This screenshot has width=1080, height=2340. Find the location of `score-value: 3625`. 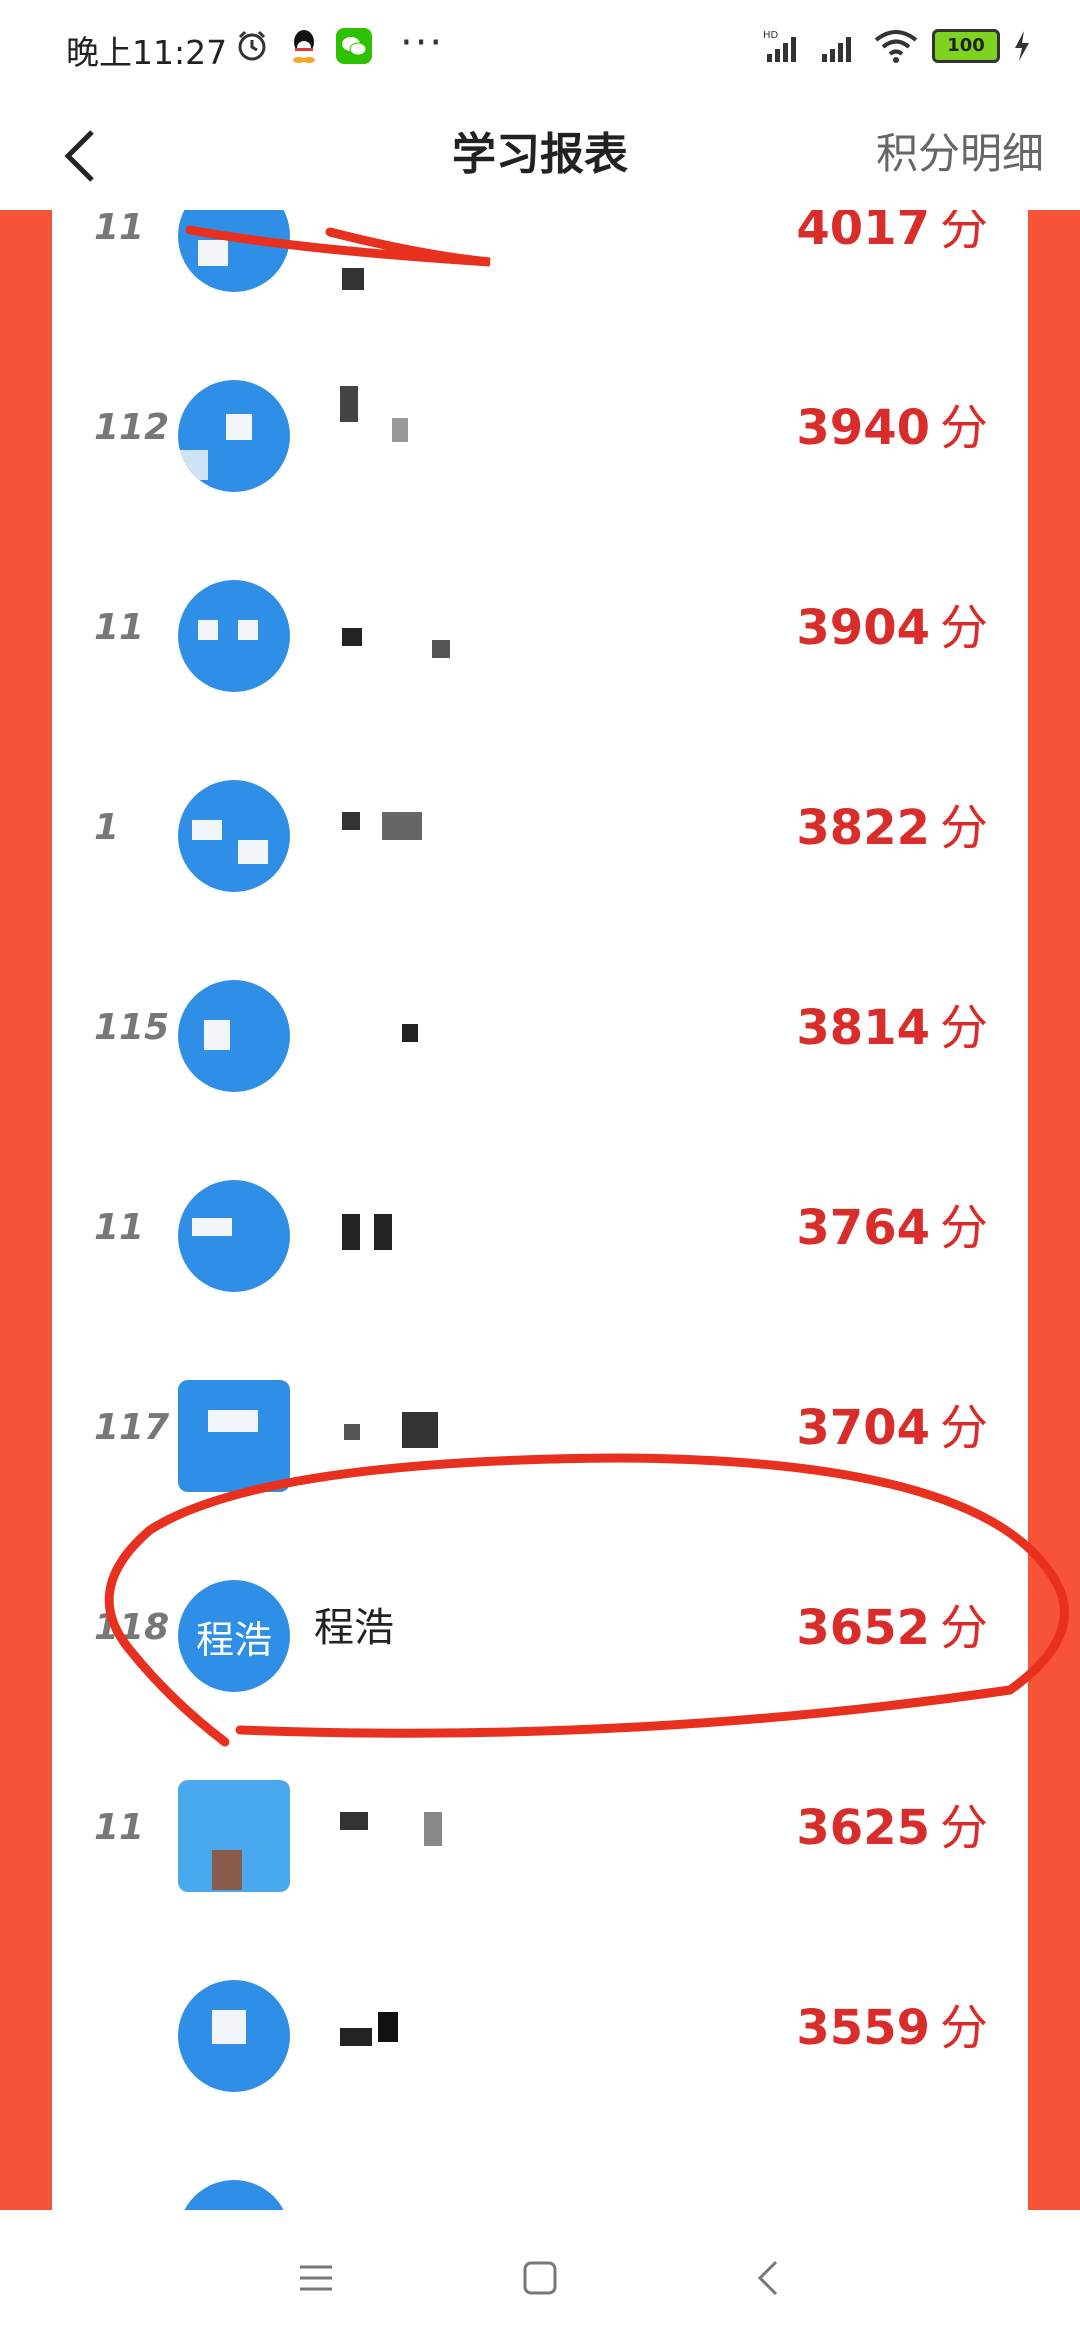

score-value: 3625 is located at coordinates (863, 1828).